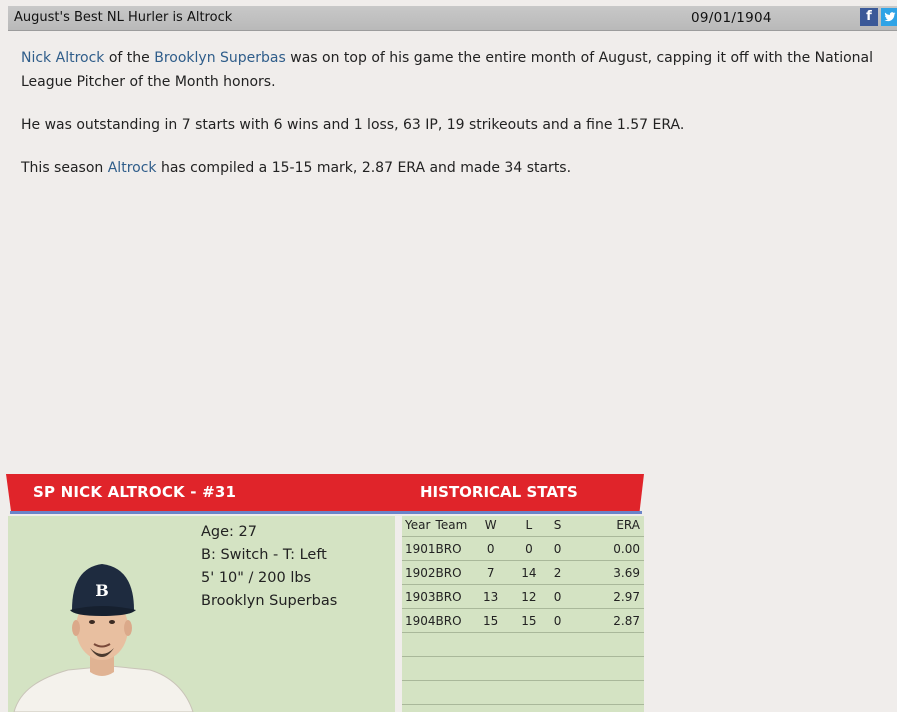 The width and height of the screenshot is (897, 712). What do you see at coordinates (523, 548) in the screenshot?
I see `table-row: 1901 BRO 0 0 0 0.00` at bounding box center [523, 548].